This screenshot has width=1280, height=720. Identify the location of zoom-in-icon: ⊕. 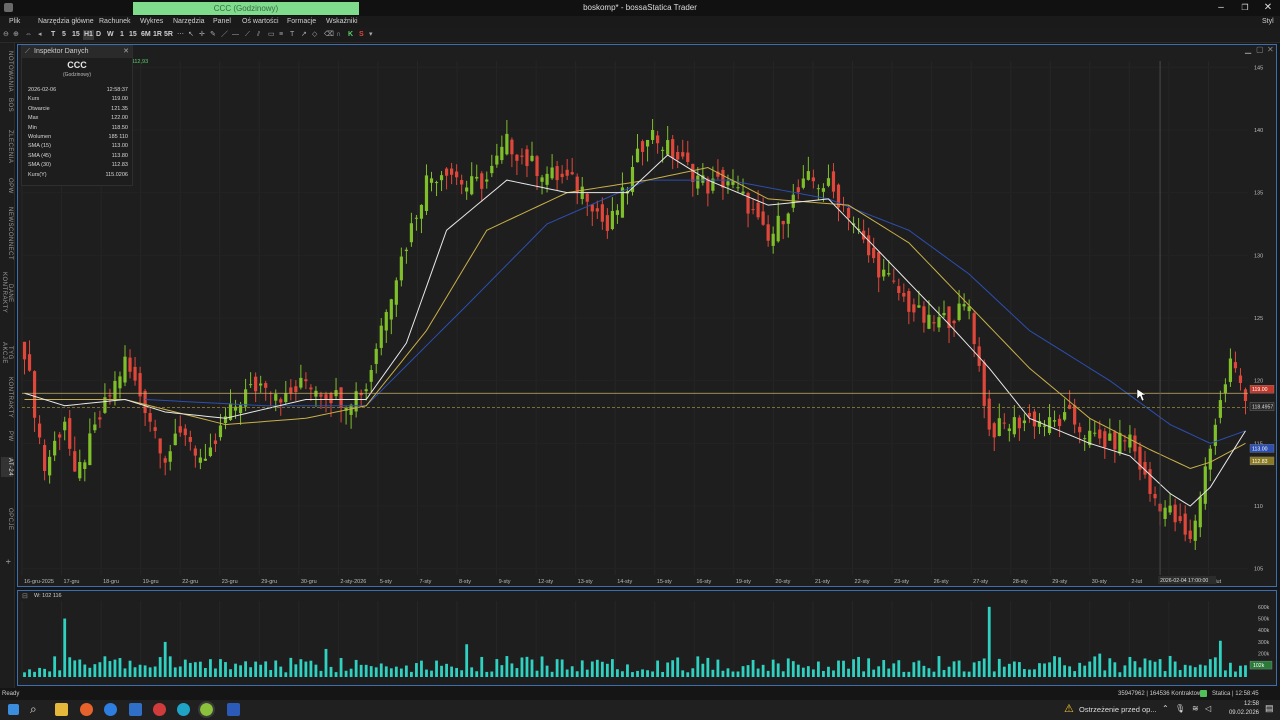
(16, 35).